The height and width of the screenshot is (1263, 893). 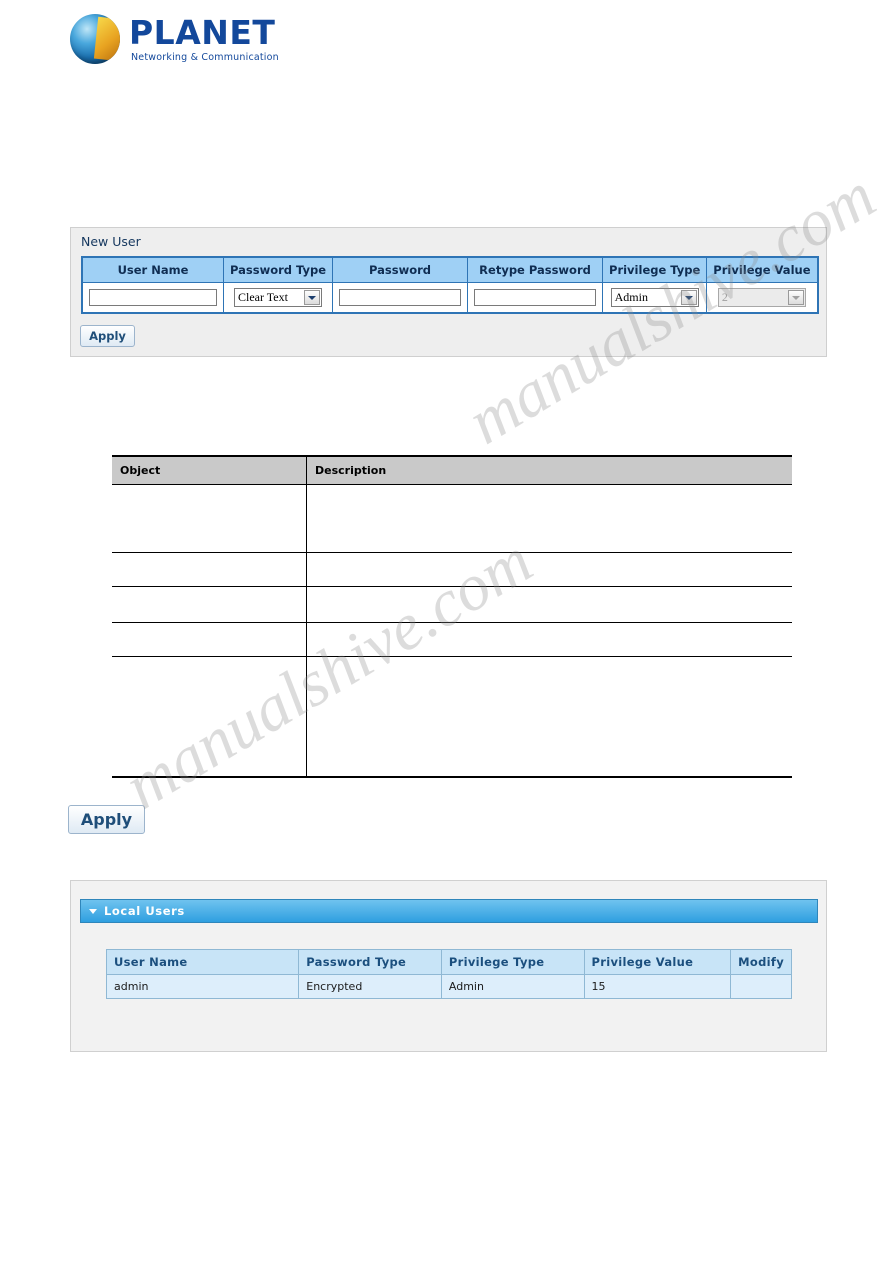 What do you see at coordinates (202, 32) in the screenshot?
I see `brand-name: PLANET` at bounding box center [202, 32].